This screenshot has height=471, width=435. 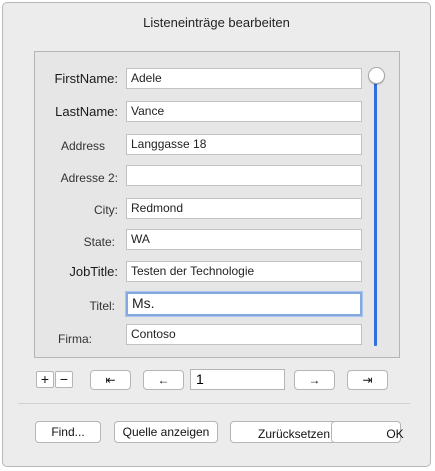 I want to click on address-input: Langgasse 18, so click(x=244, y=144).